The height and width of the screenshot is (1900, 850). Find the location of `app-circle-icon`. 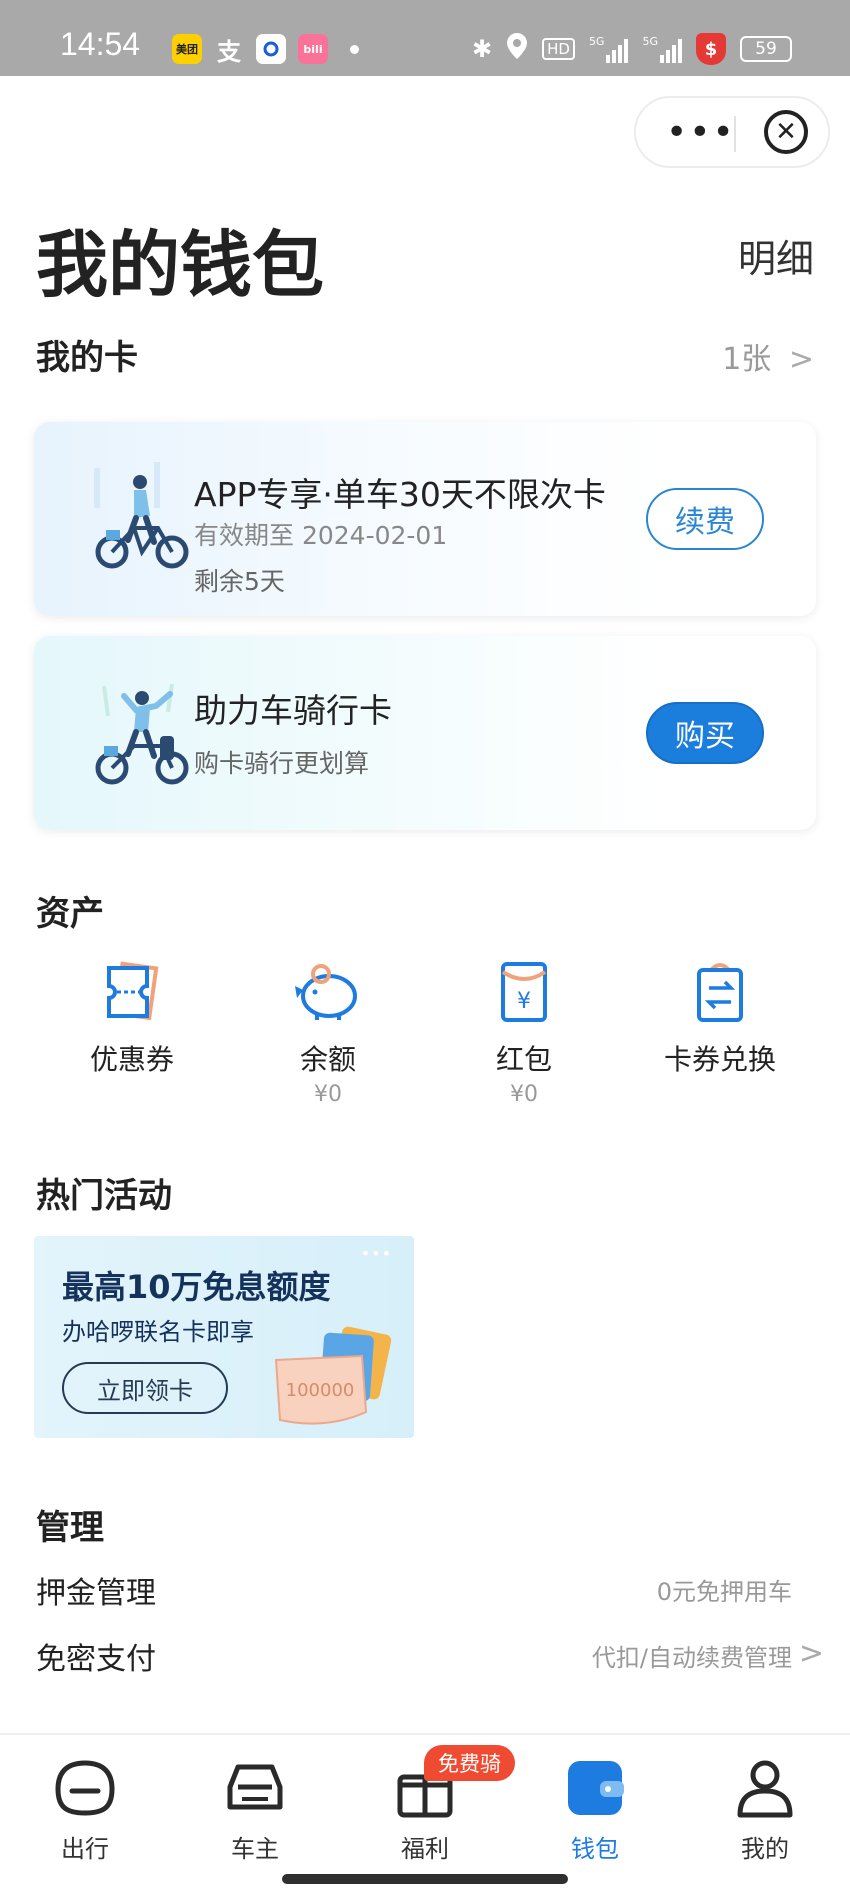

app-circle-icon is located at coordinates (271, 49).